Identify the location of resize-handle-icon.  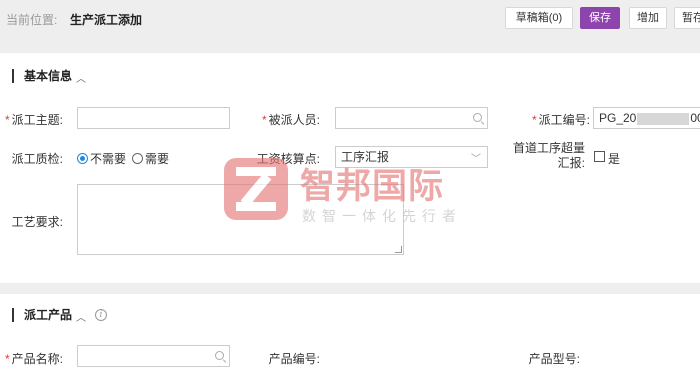
(398, 249).